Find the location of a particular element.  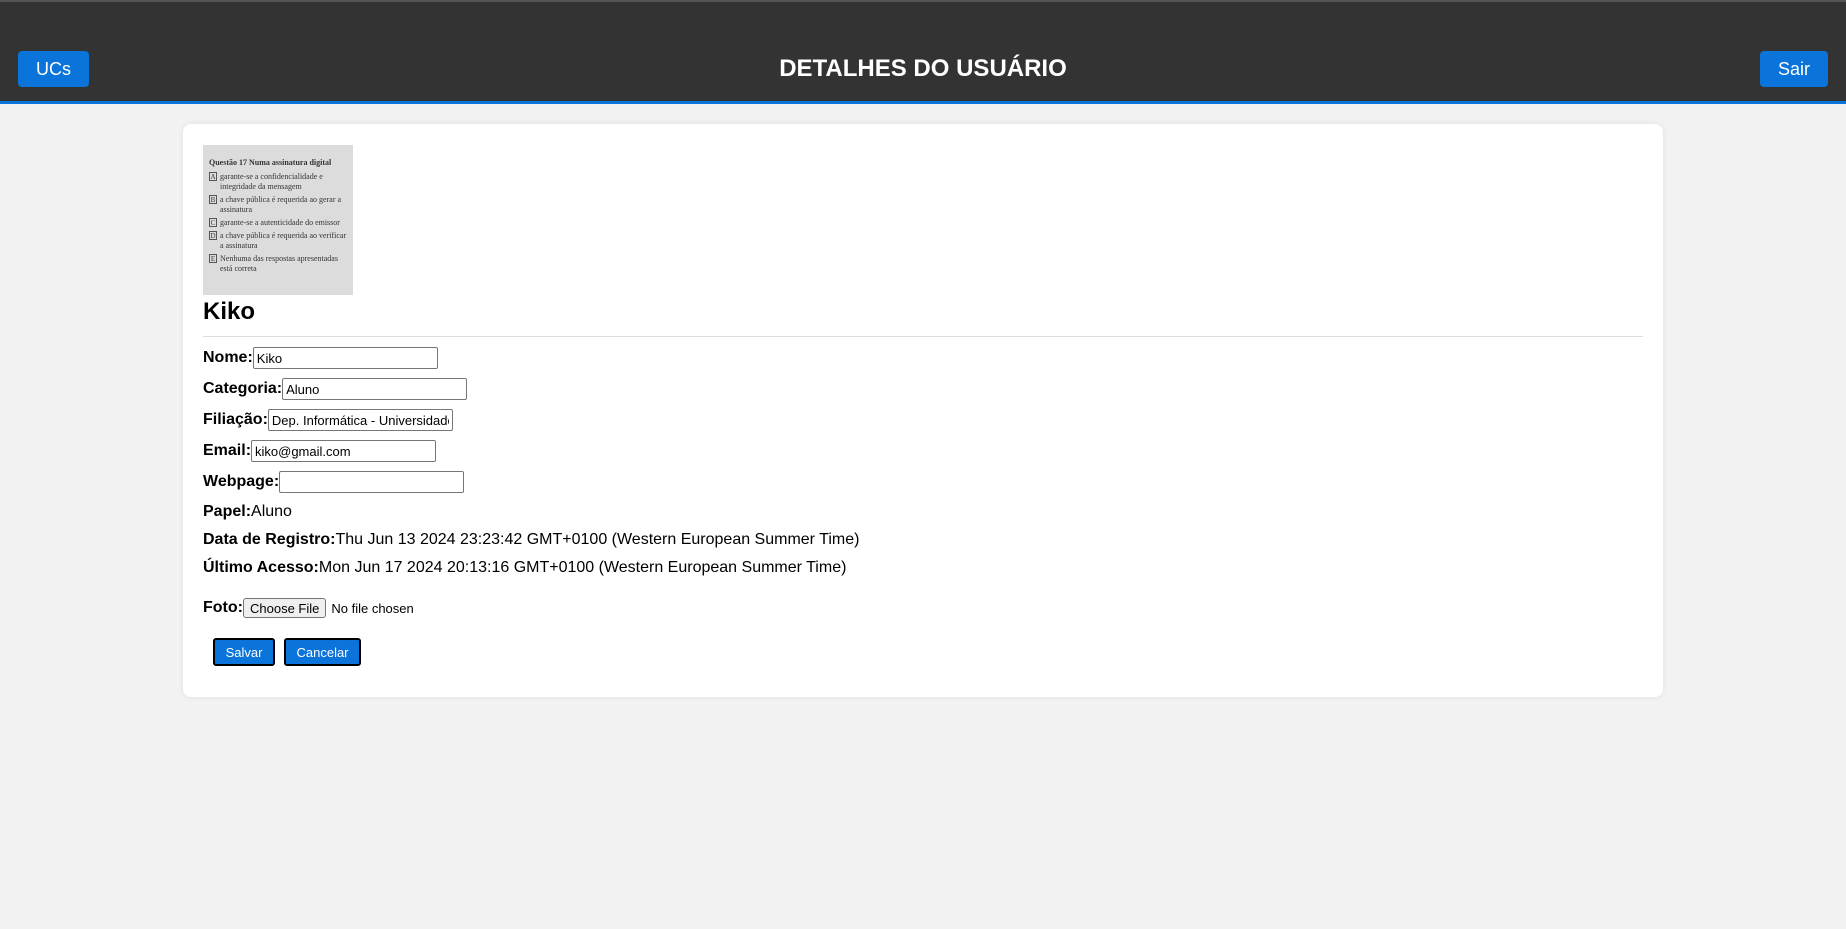

email-label: Email: is located at coordinates (227, 450).